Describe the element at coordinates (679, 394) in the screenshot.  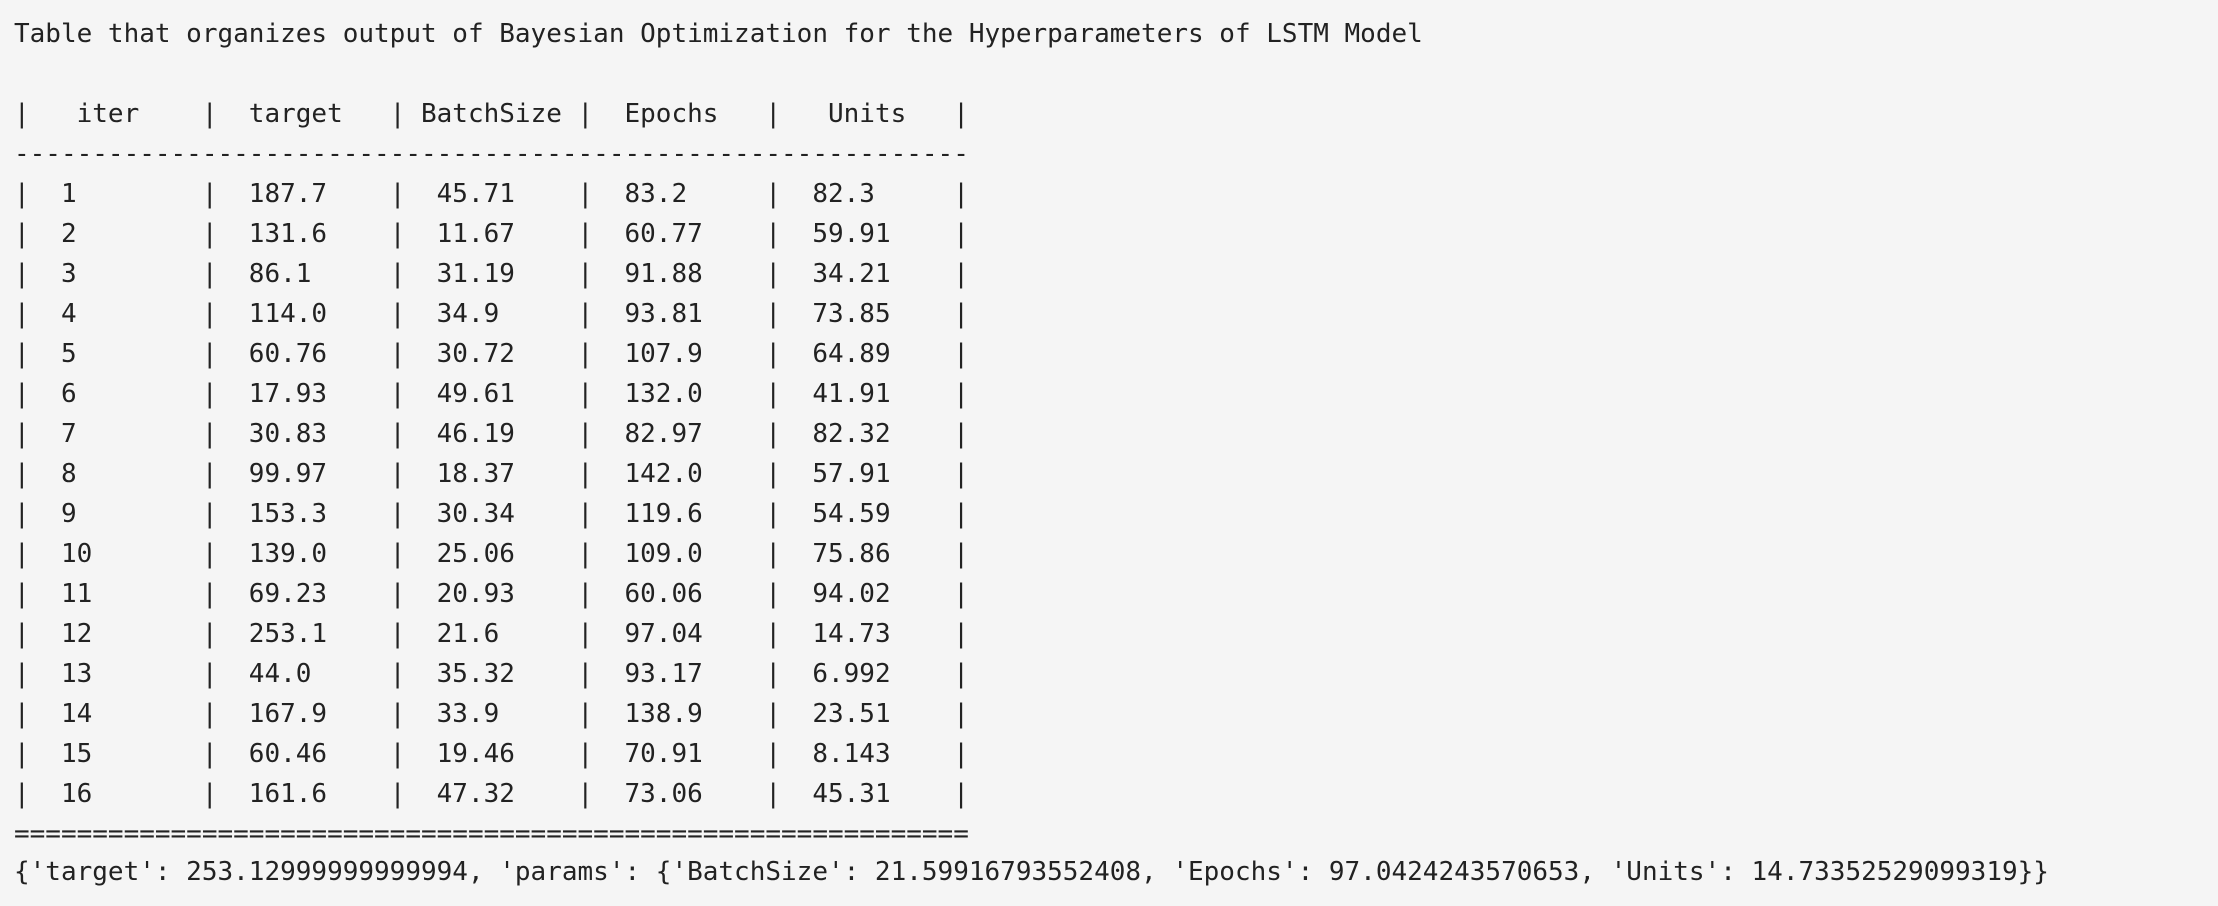
I see `table-cell: 132.0` at that location.